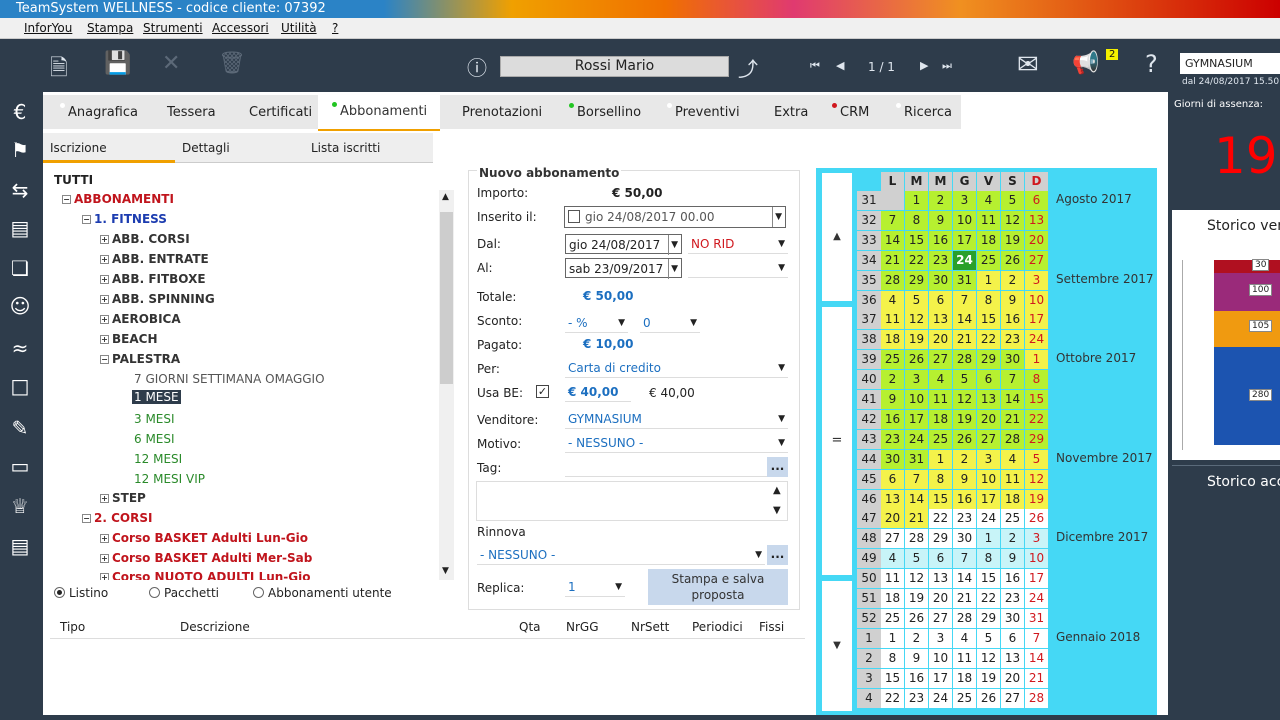 The width and height of the screenshot is (1280, 720). What do you see at coordinates (791, 112) in the screenshot?
I see `tab-extra: Extra` at bounding box center [791, 112].